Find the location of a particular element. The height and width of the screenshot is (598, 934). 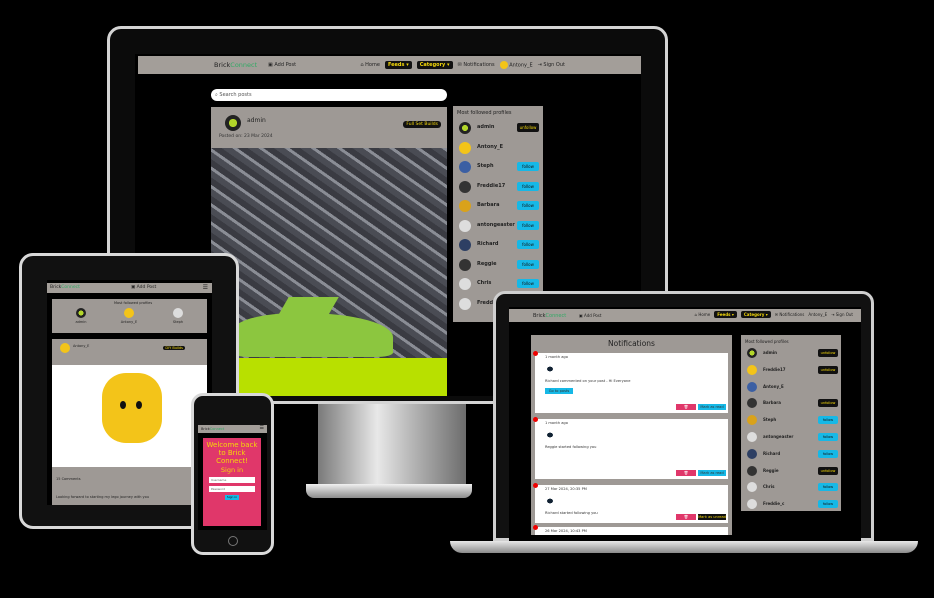

mark-read-button: Mark as unread is located at coordinates (712, 517).